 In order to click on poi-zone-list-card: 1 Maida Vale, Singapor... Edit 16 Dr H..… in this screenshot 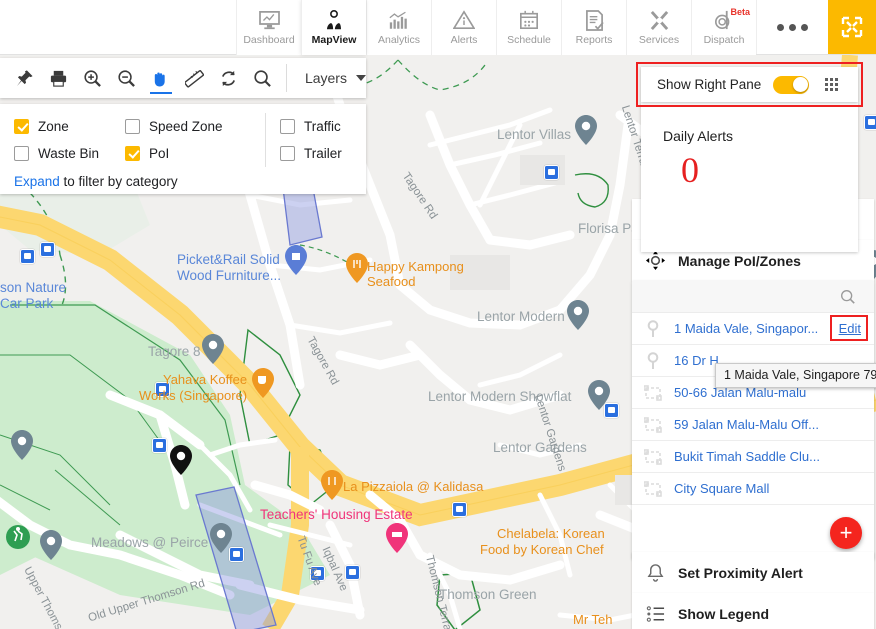, I will do `click(754, 420)`.